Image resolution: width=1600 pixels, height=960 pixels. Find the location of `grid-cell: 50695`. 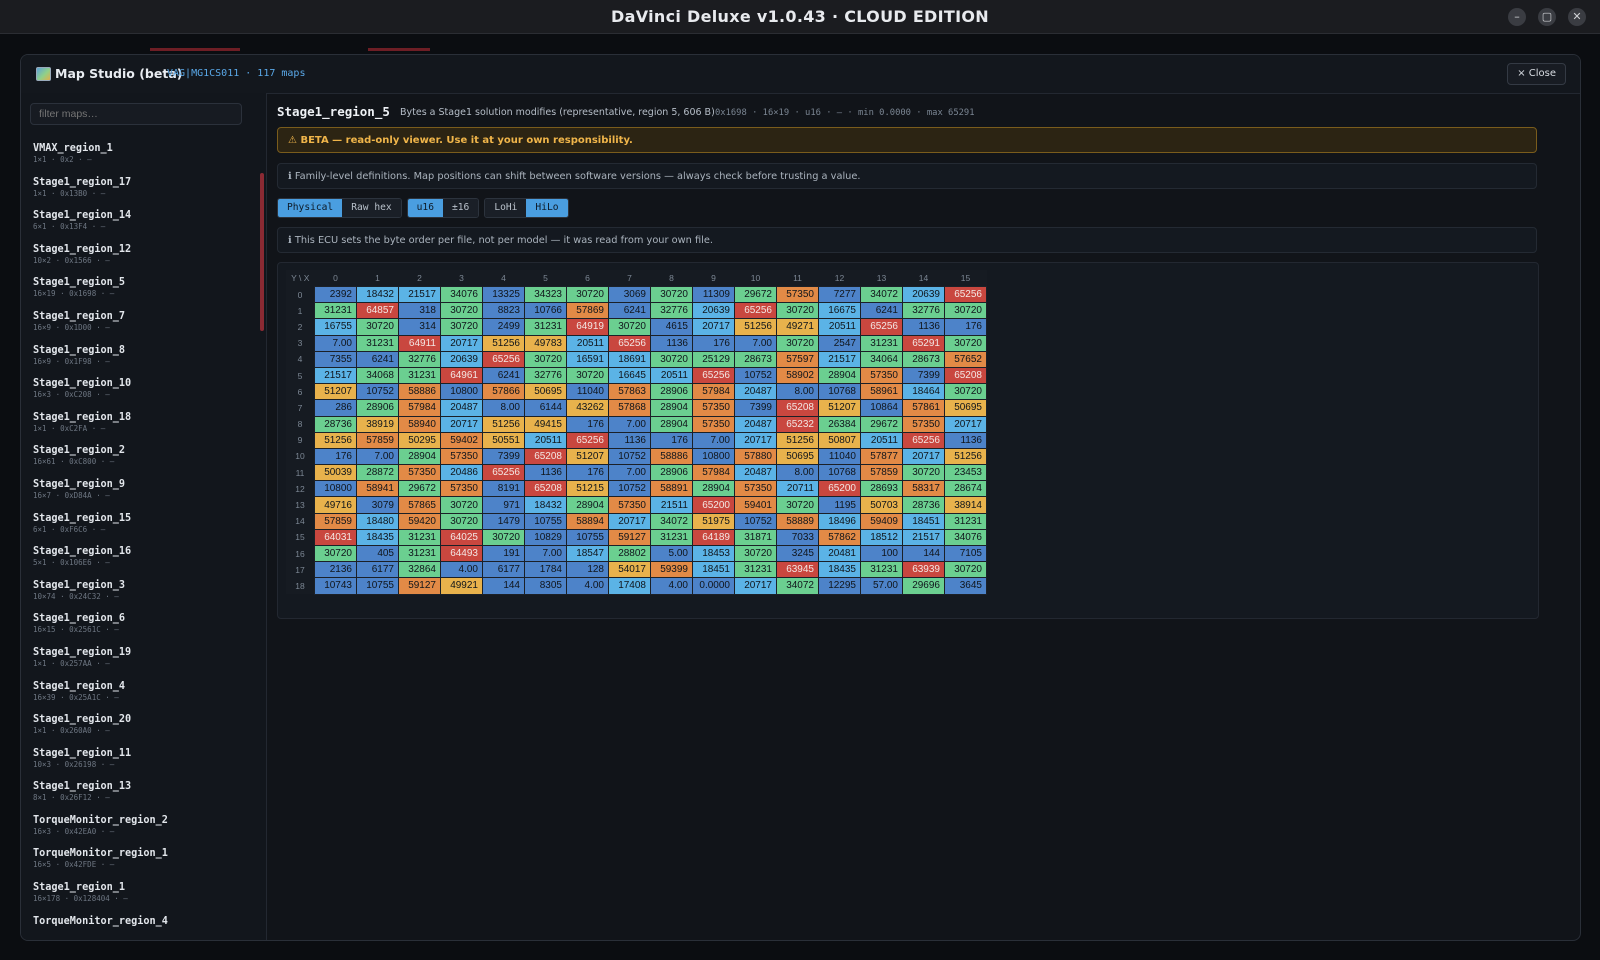

grid-cell: 50695 is located at coordinates (797, 456).